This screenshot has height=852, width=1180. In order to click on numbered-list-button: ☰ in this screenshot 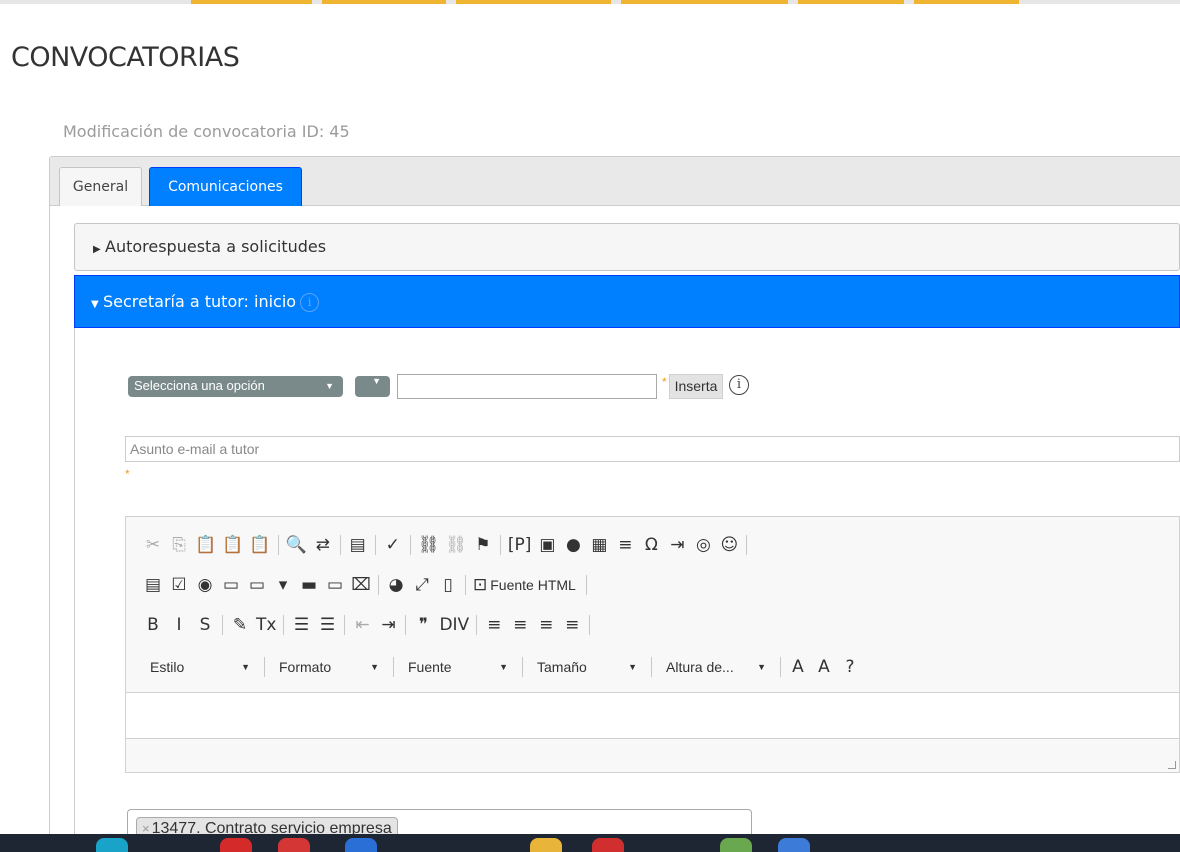, I will do `click(301, 625)`.